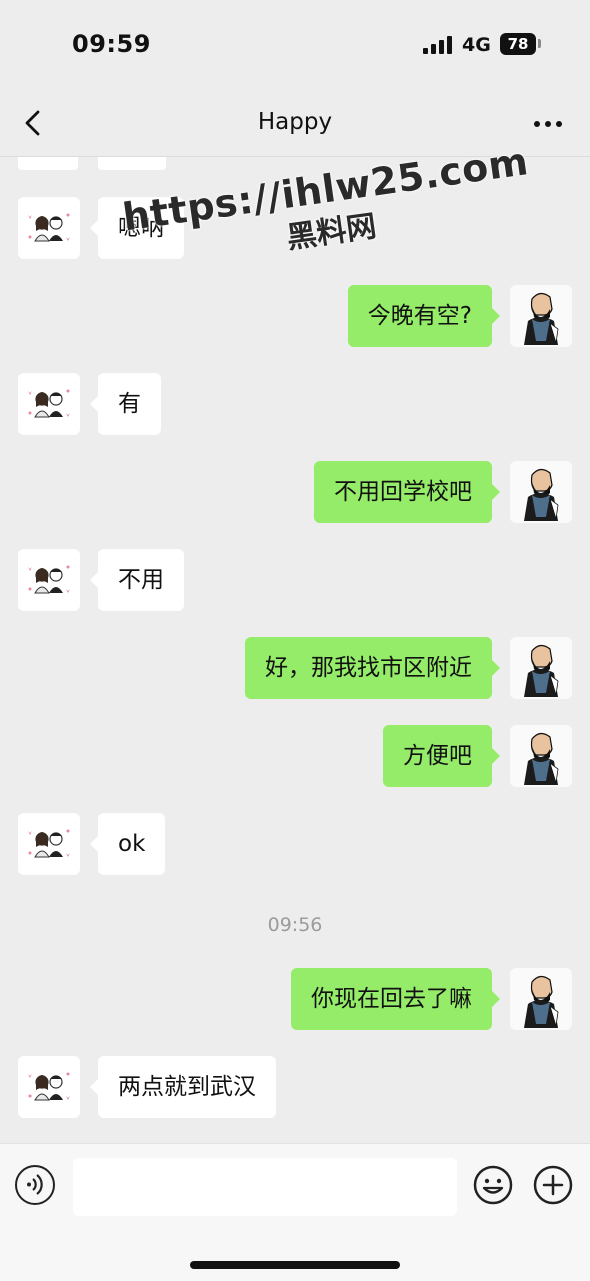 The width and height of the screenshot is (590, 1281). Describe the element at coordinates (125, 404) in the screenshot. I see `incoming-message: 有` at that location.